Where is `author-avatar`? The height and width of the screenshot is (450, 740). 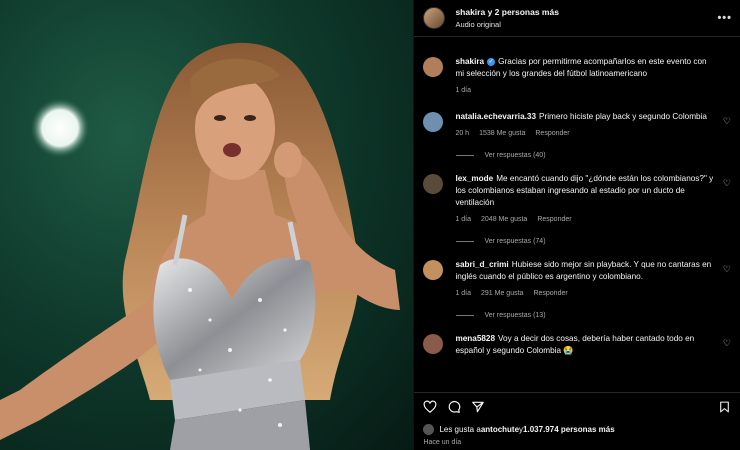 author-avatar is located at coordinates (434, 18).